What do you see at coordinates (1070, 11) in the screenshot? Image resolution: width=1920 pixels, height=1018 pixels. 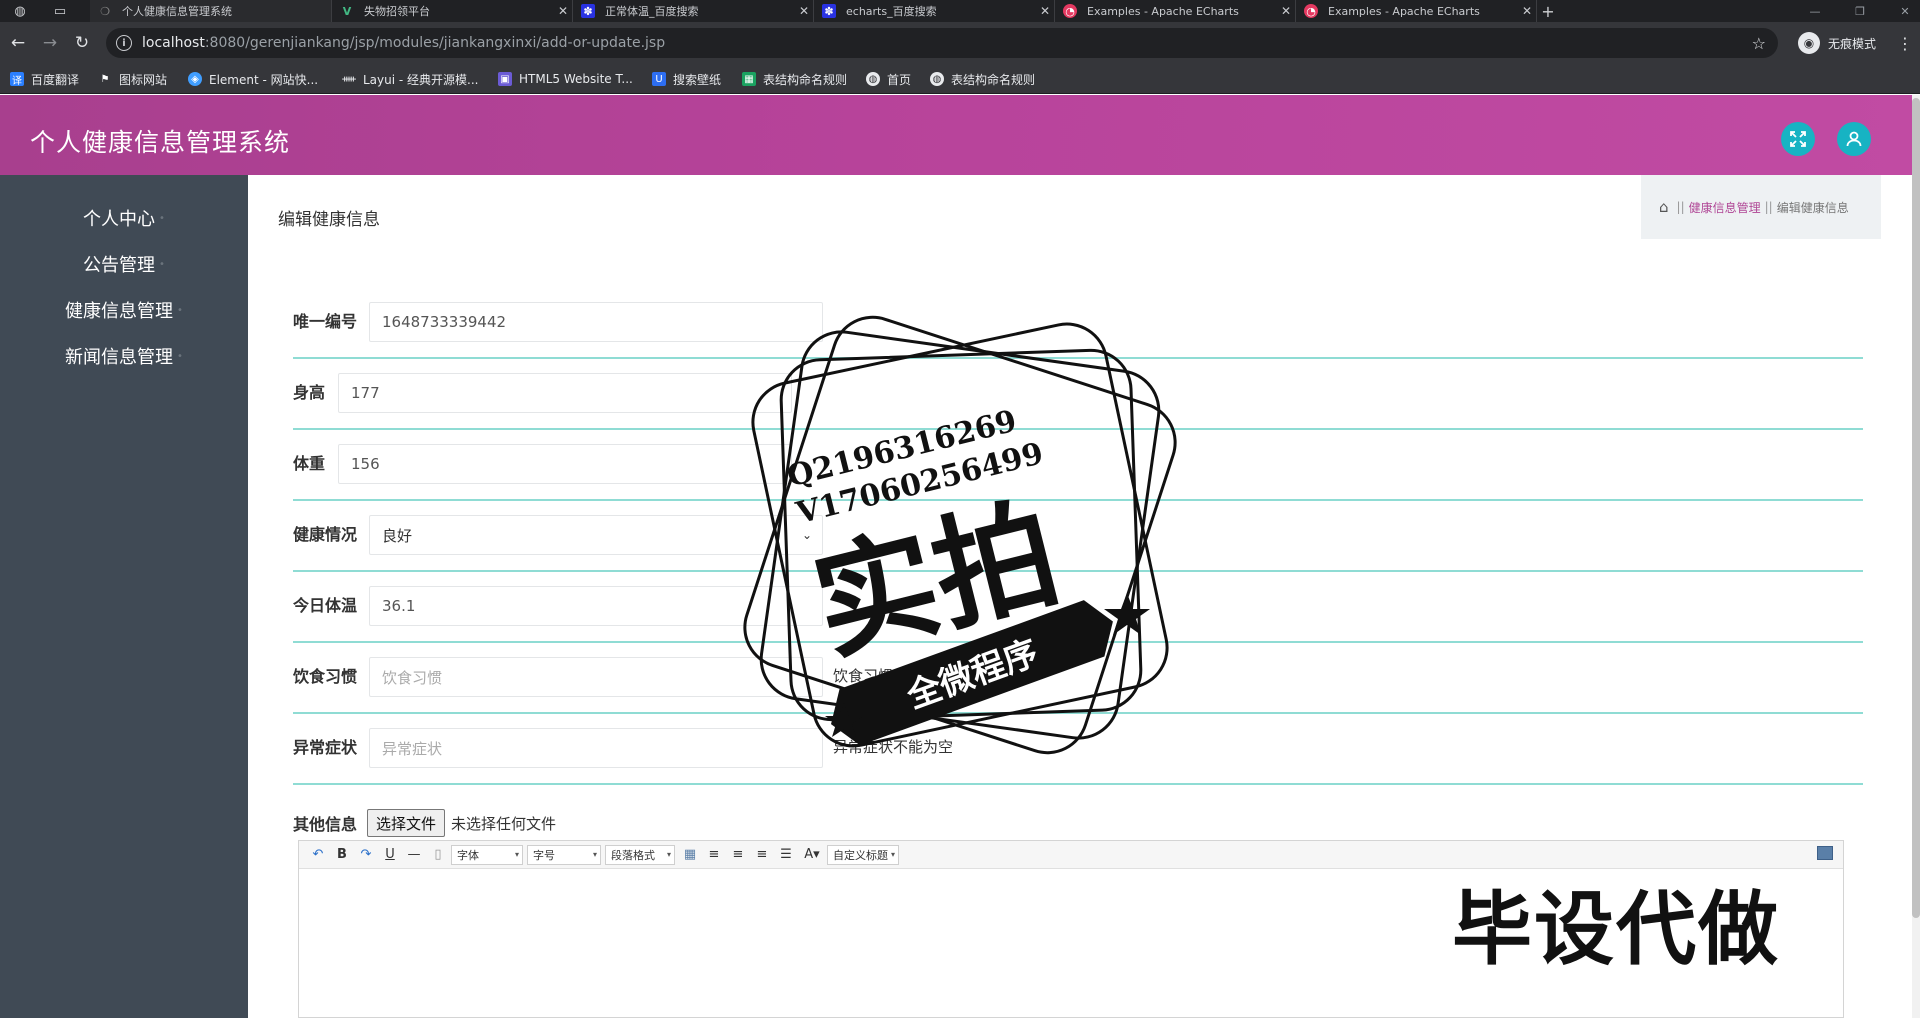 I see `echarts-icon: ◔` at bounding box center [1070, 11].